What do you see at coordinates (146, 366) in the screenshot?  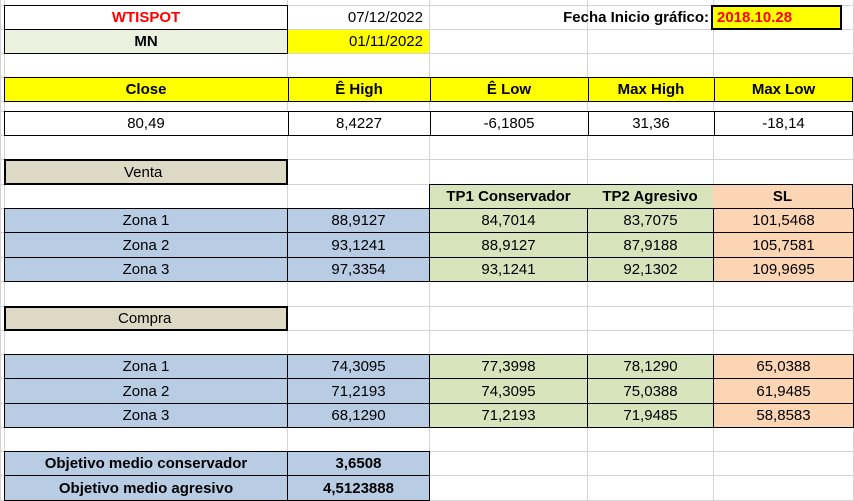 I see `compra-zone-cell: Zona 1` at bounding box center [146, 366].